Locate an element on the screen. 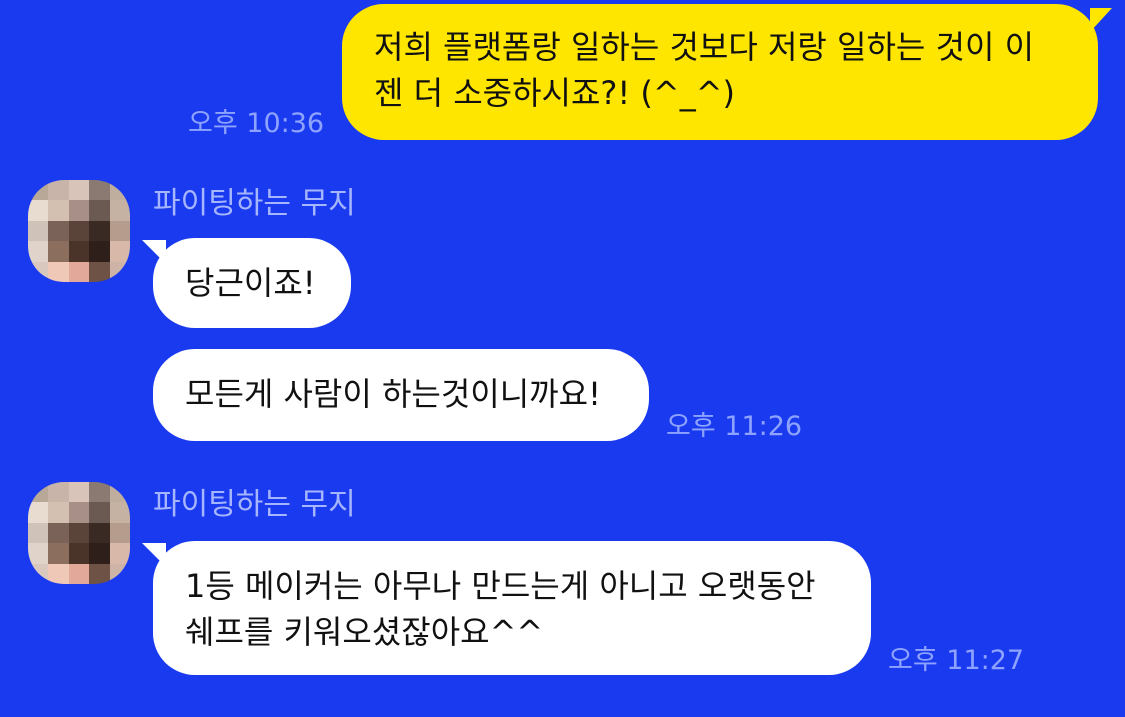 The image size is (1125, 717). incoming-message-bubble: 당근이죠! is located at coordinates (252, 283).